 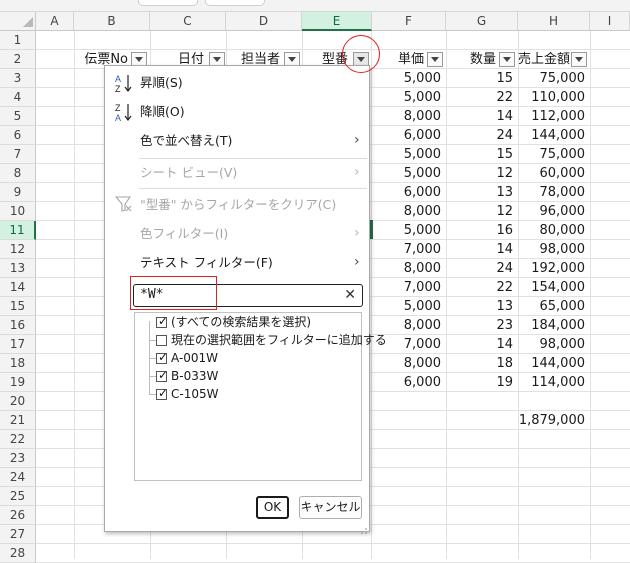 What do you see at coordinates (409, 211) in the screenshot?
I see `cell-f-10: 8,000` at bounding box center [409, 211].